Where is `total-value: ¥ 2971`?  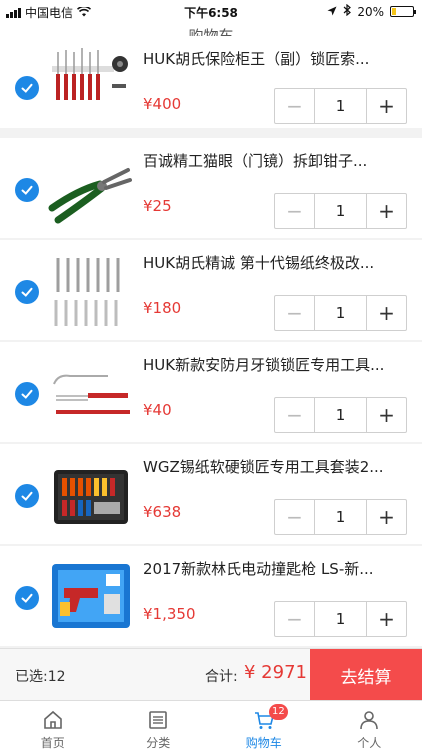 total-value: ¥ 2971 is located at coordinates (275, 672).